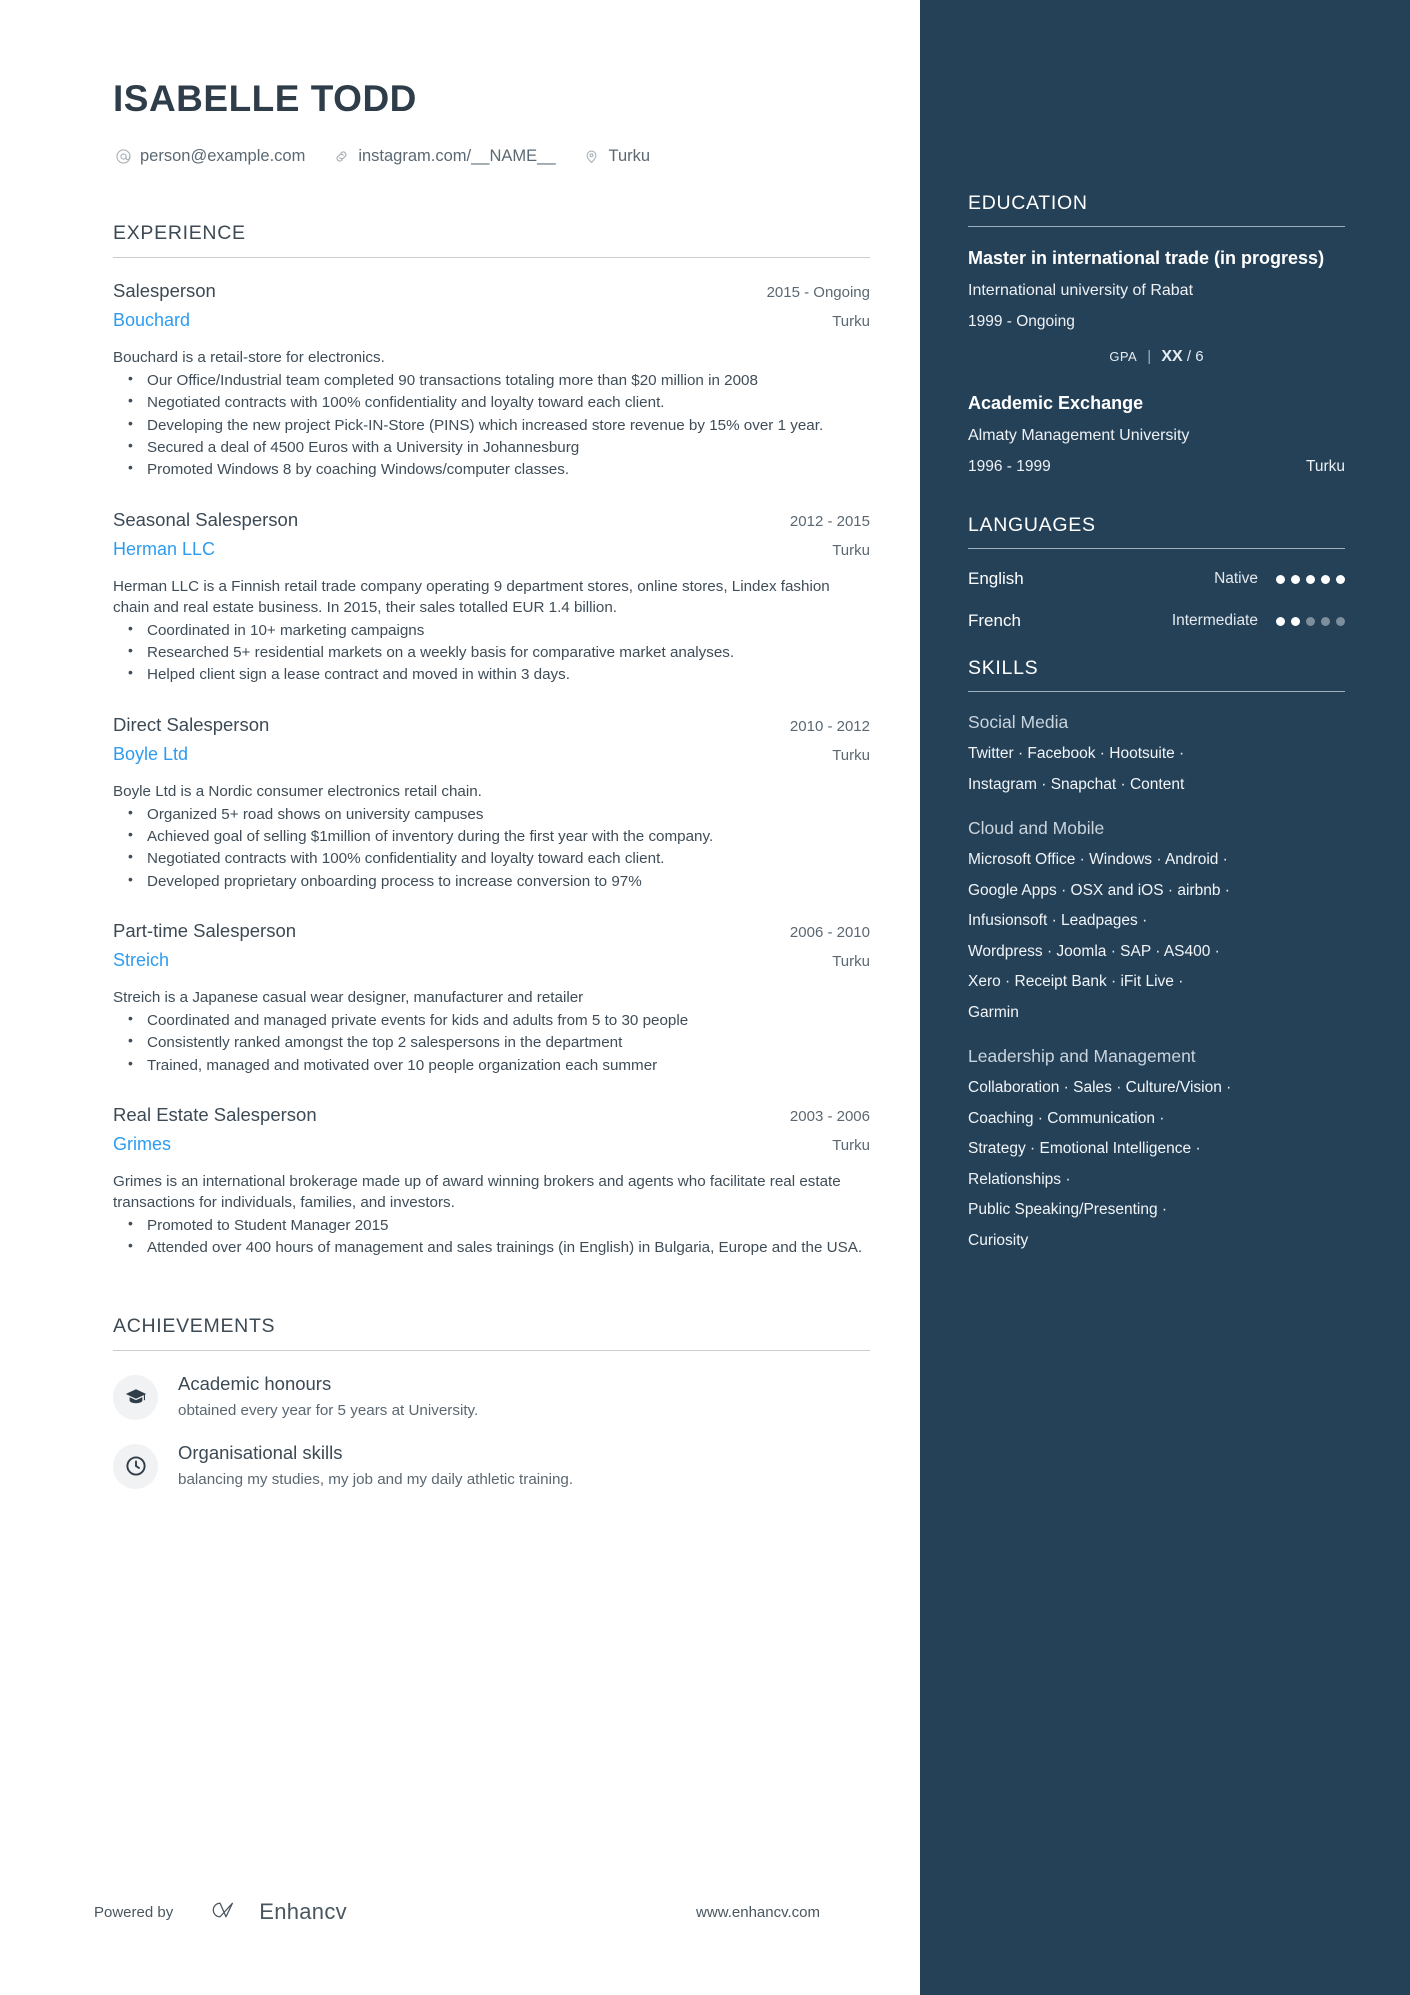  Describe the element at coordinates (179, 233) in the screenshot. I see `experience-heading: EXPERIENCE` at that location.